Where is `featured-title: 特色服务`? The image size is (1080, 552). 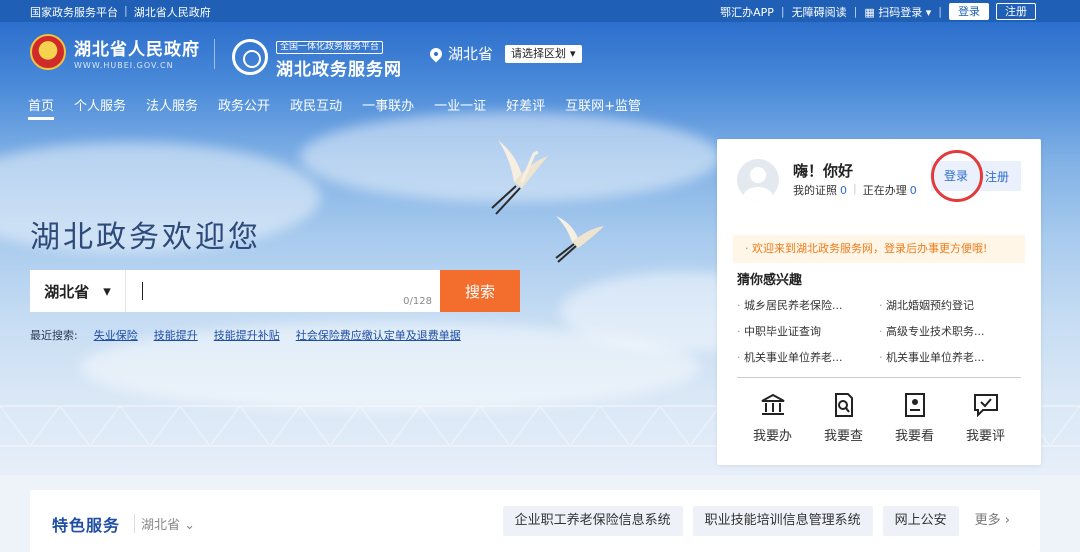
featured-title: 特色服务 is located at coordinates (86, 525).